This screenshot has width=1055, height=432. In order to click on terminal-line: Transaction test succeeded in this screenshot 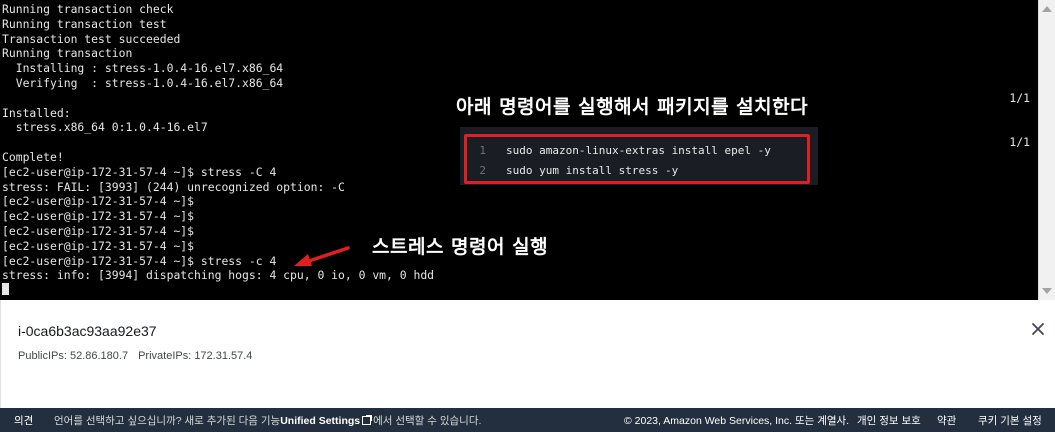, I will do `click(91, 38)`.